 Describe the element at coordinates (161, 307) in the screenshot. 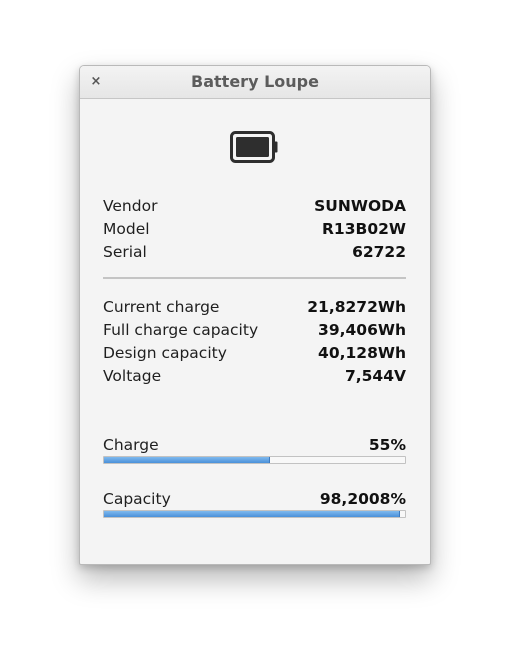

I see `current-charge-label: Current charge` at that location.